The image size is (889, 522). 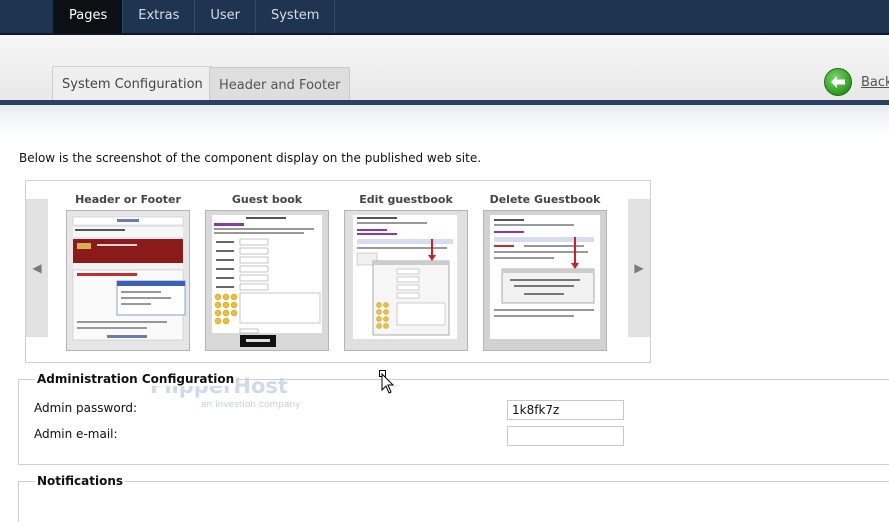 I want to click on nav-item-pages: Pages, so click(x=88, y=16).